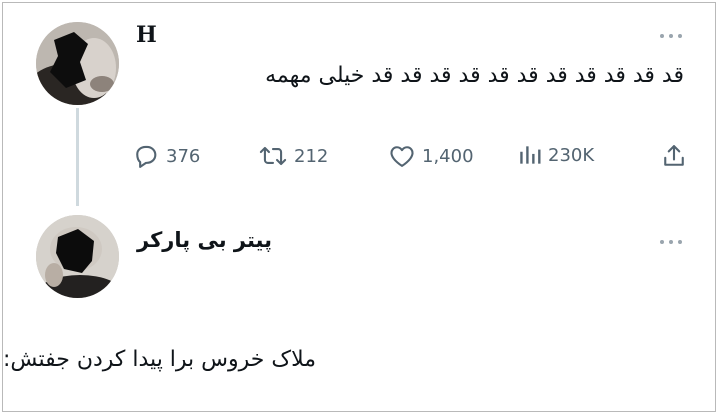 This screenshot has height=416, width=720. I want to click on like-count: 1,400, so click(448, 156).